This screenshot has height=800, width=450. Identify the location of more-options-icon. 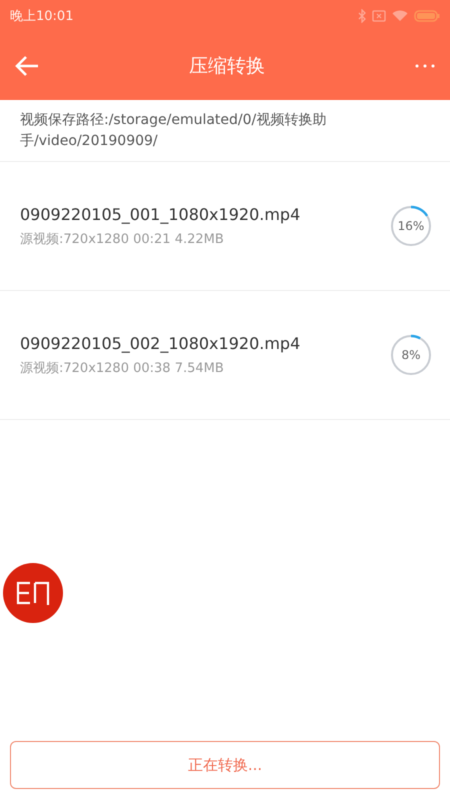
(425, 66).